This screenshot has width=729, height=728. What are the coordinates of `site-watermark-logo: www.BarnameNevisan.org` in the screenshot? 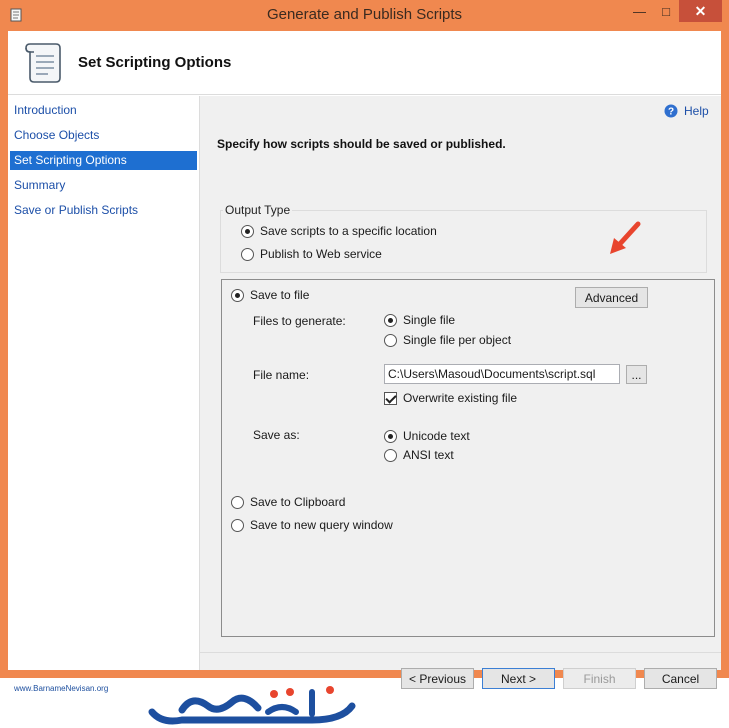 It's located at (184, 704).